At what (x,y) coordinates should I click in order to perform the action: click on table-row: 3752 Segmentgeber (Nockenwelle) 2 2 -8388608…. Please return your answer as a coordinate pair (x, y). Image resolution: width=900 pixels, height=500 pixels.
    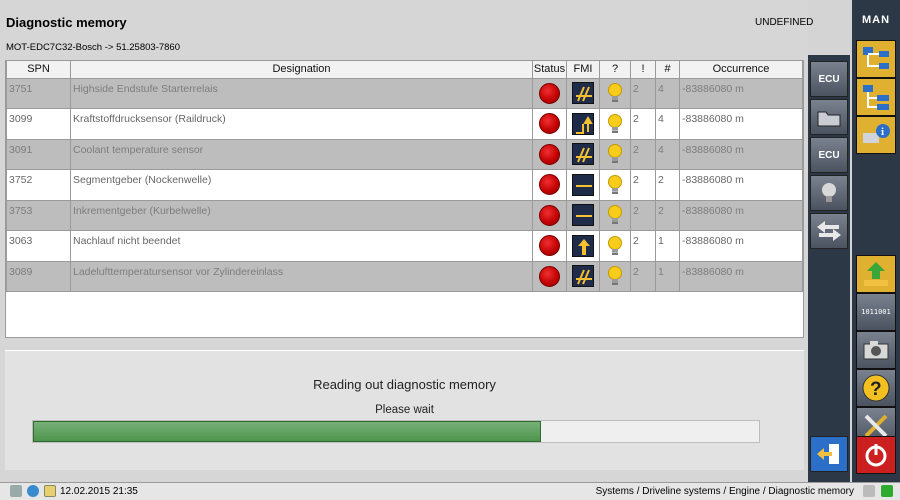
    Looking at the image, I should click on (404, 185).